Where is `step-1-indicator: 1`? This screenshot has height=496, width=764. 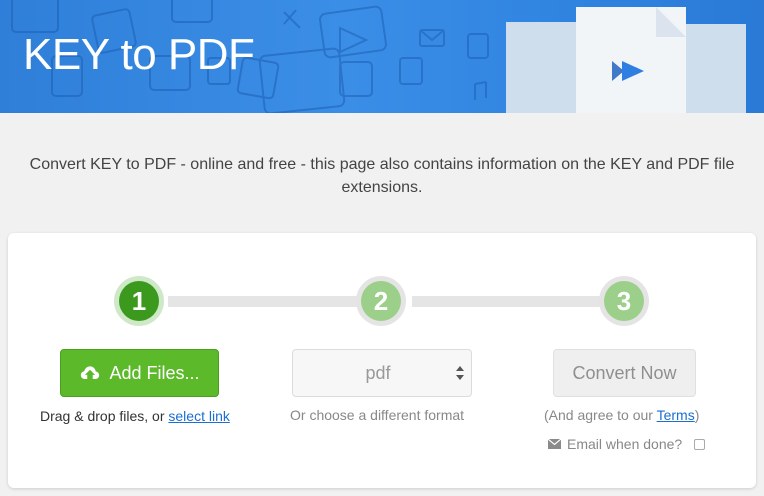 step-1-indicator: 1 is located at coordinates (139, 301).